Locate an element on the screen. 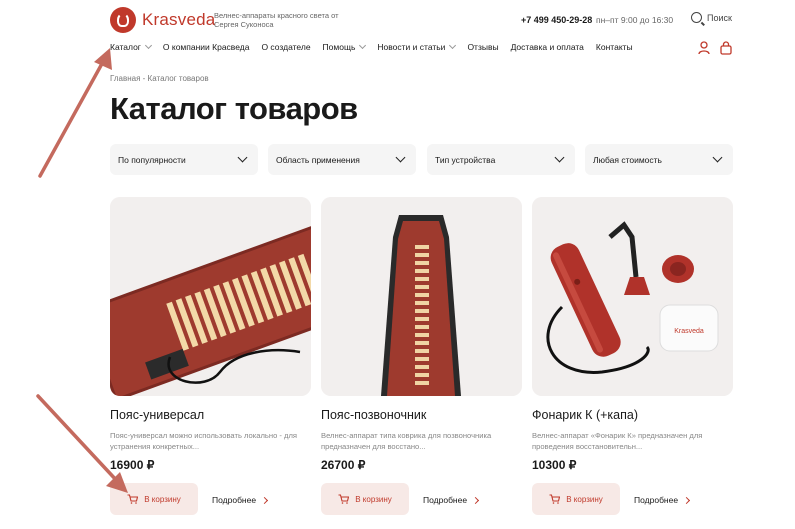  nav-item-delivery: Доставка и оплата is located at coordinates (547, 47).